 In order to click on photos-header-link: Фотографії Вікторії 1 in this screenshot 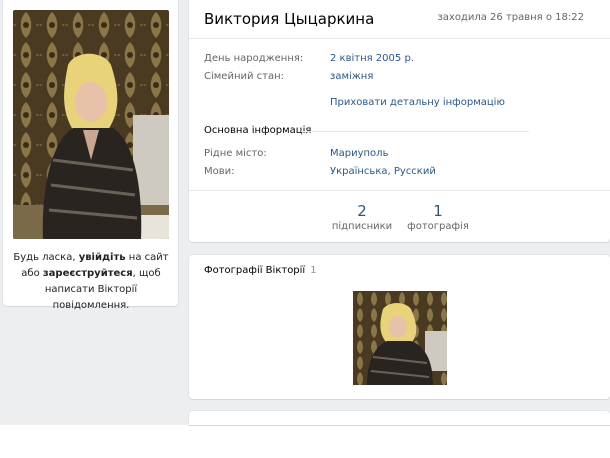, I will do `click(260, 270)`.